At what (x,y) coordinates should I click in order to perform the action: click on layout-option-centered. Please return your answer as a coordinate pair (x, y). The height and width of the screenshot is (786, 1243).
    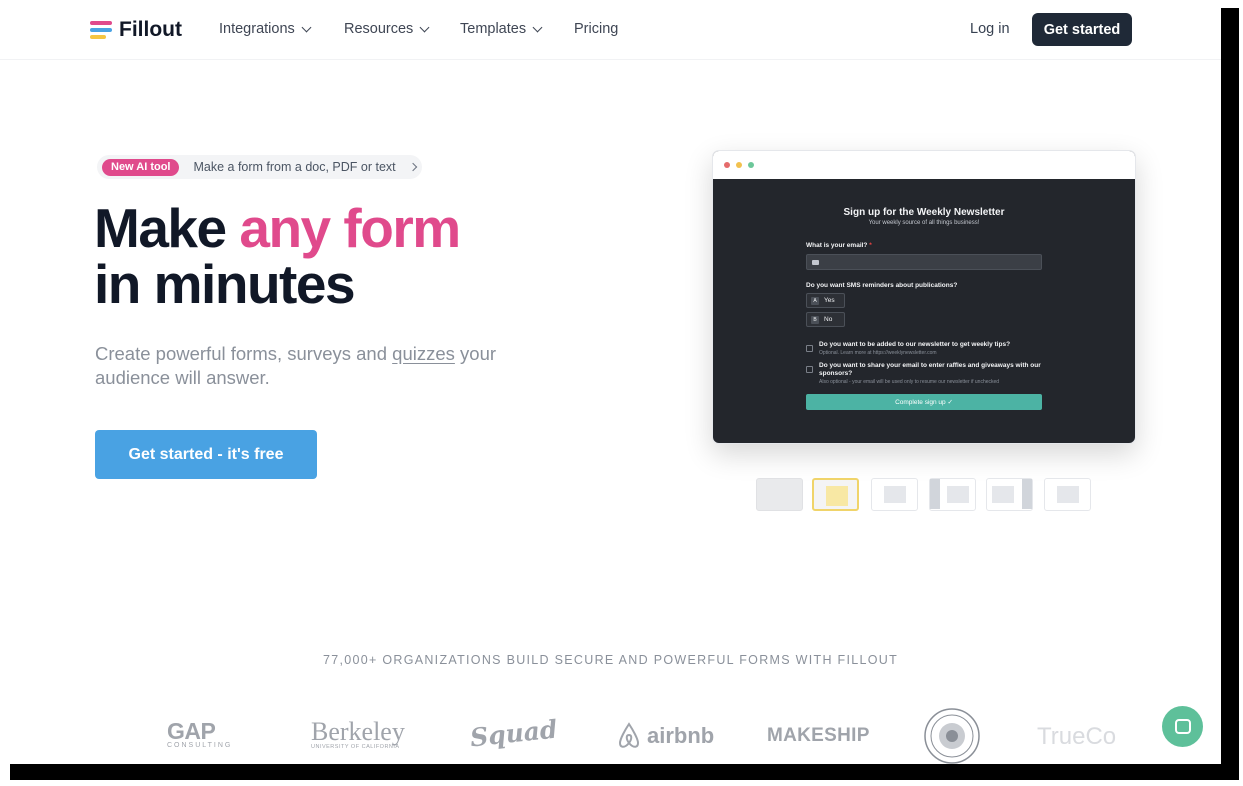
    Looking at the image, I should click on (1067, 494).